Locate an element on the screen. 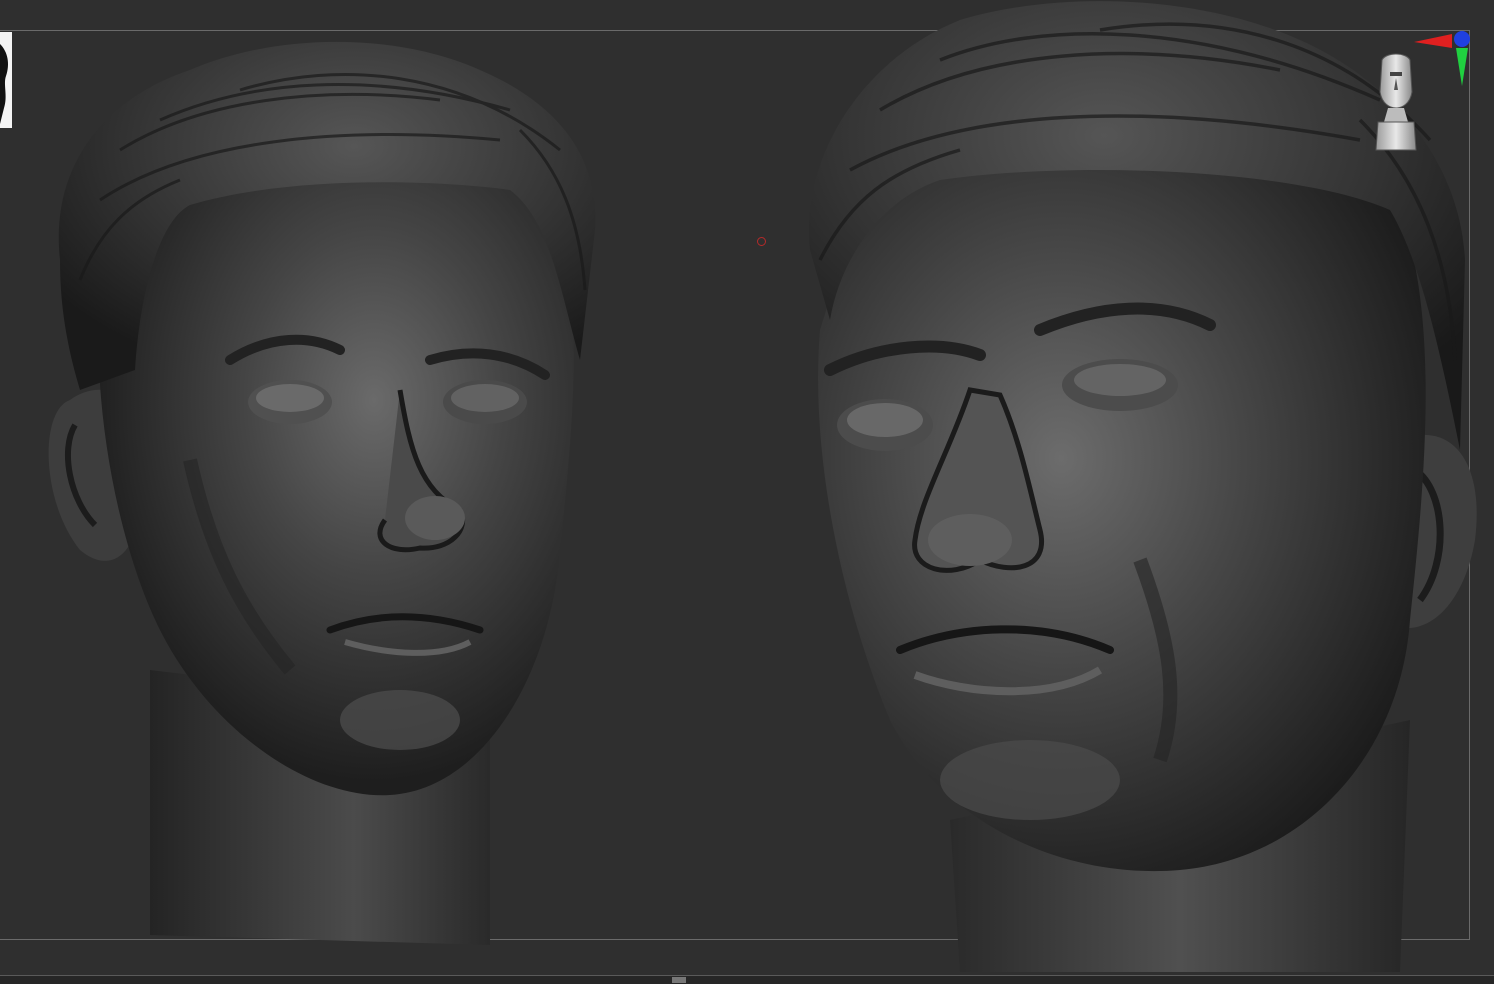 The image size is (1494, 984). transform-pivot-marker is located at coordinates (761, 241).